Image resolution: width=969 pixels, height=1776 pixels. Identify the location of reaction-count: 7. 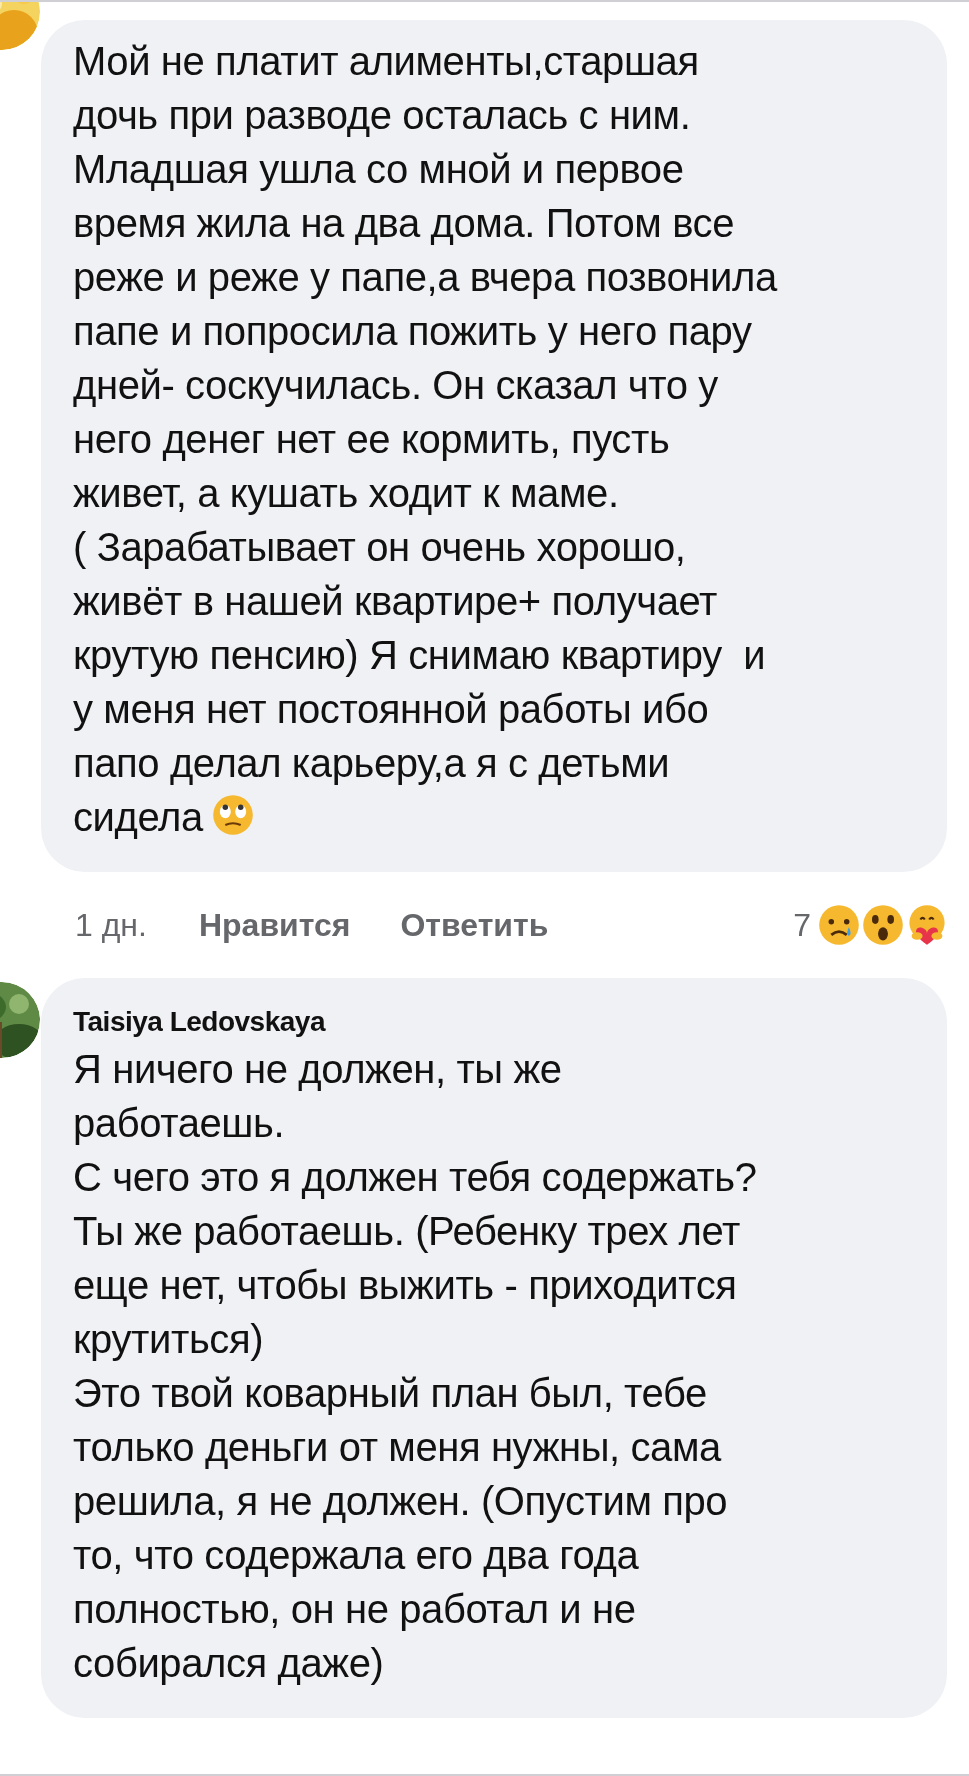
(802, 925).